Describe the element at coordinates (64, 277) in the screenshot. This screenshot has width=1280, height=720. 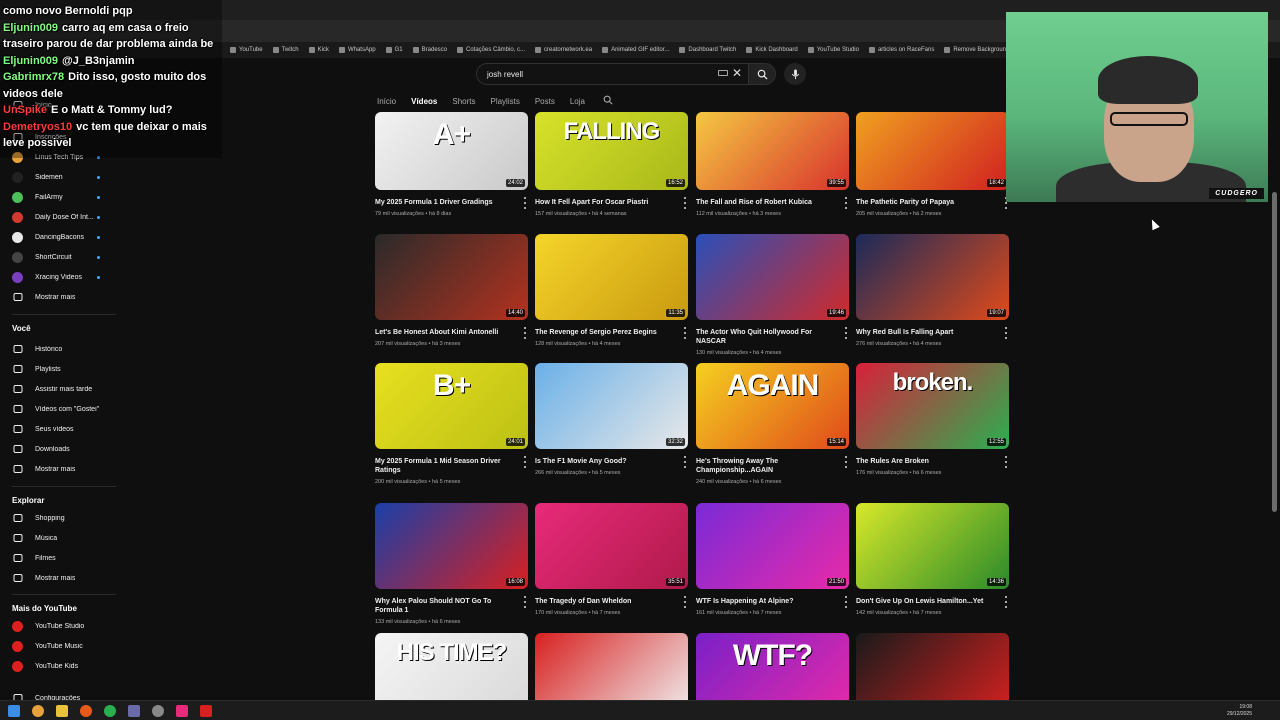
I see `sidebar-item: Xracing Videos` at that location.